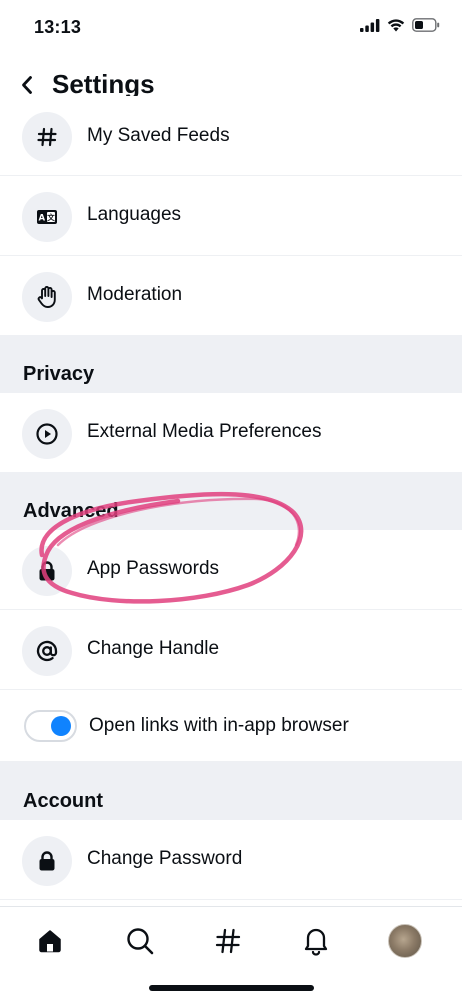 The image size is (462, 1000). I want to click on row-label: Languages, so click(134, 214).